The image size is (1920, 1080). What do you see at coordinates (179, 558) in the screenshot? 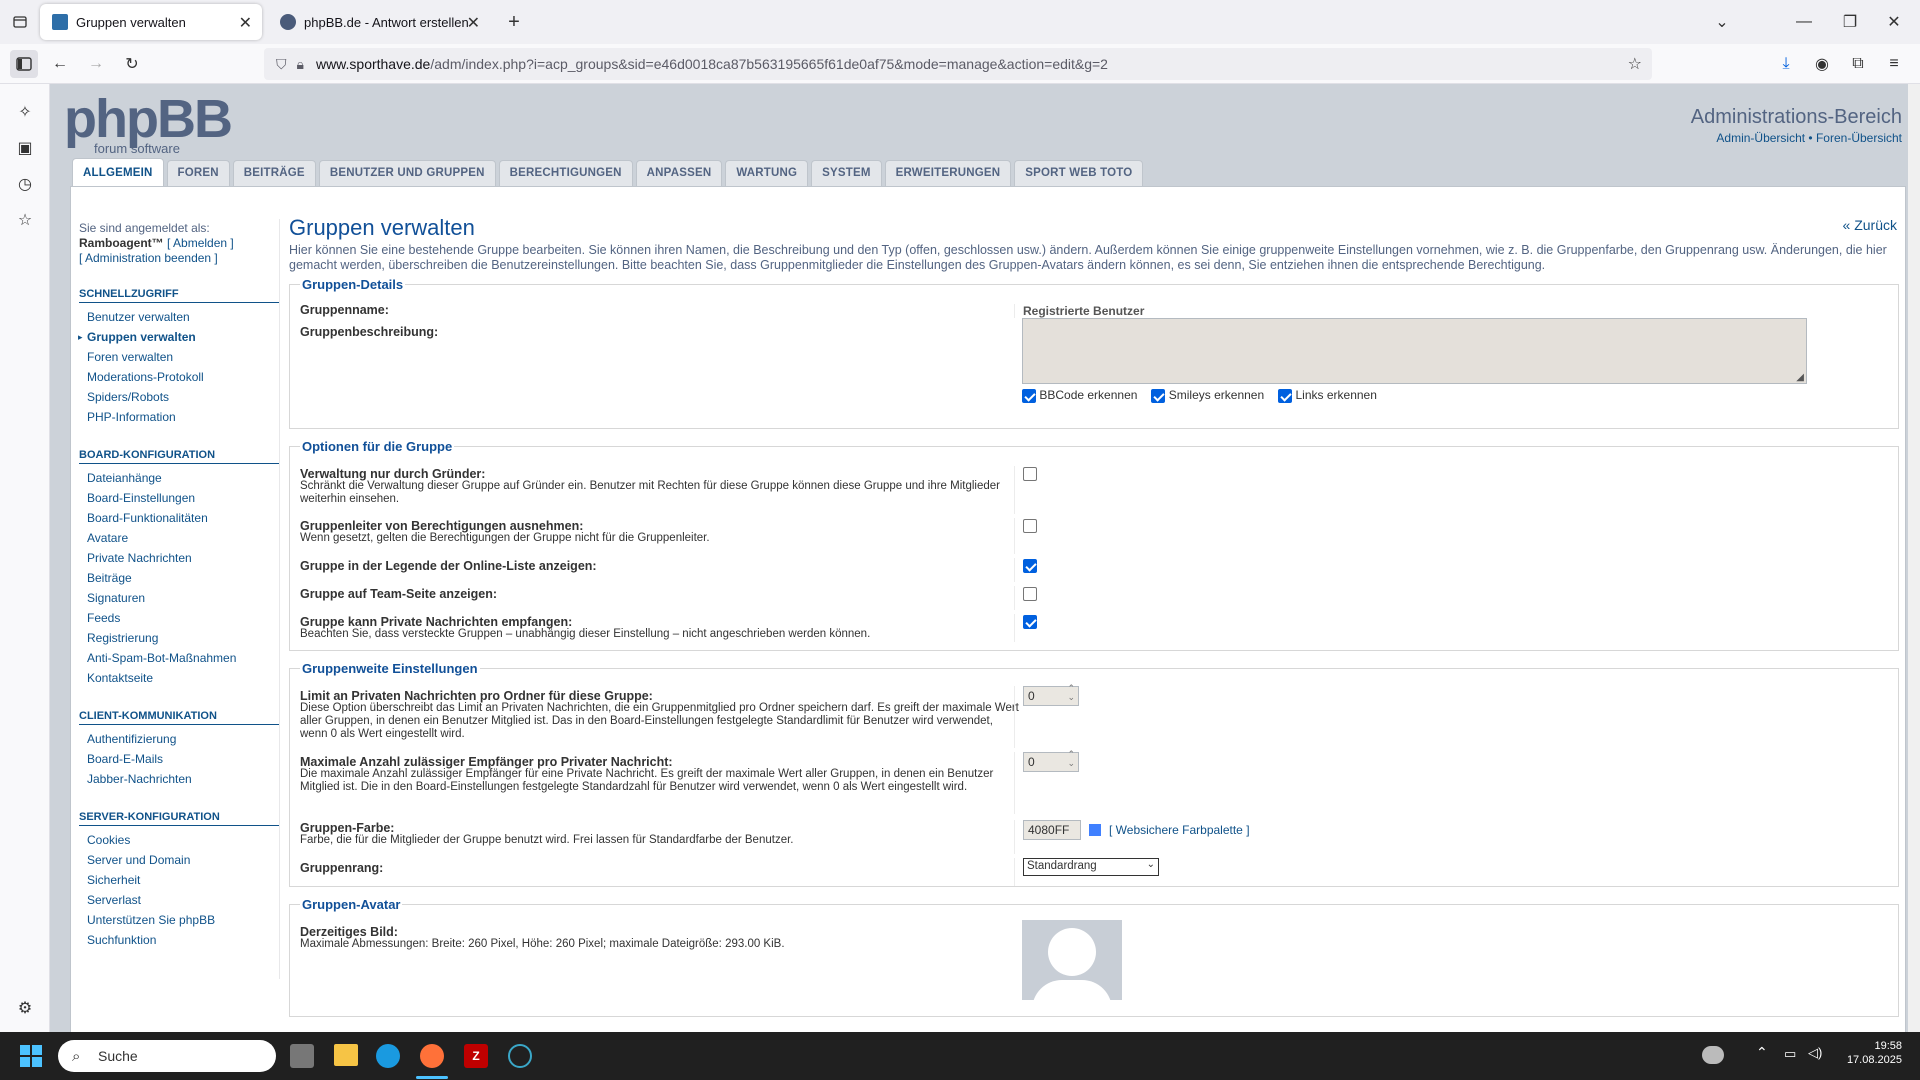
I see `menu-item: Private Nachrichten` at bounding box center [179, 558].